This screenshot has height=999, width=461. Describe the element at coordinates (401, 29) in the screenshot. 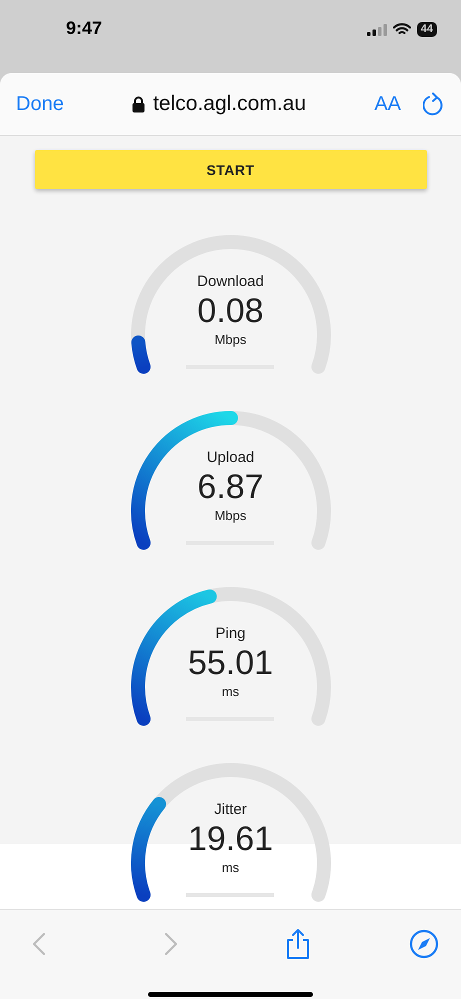

I see `wifi-icon` at that location.